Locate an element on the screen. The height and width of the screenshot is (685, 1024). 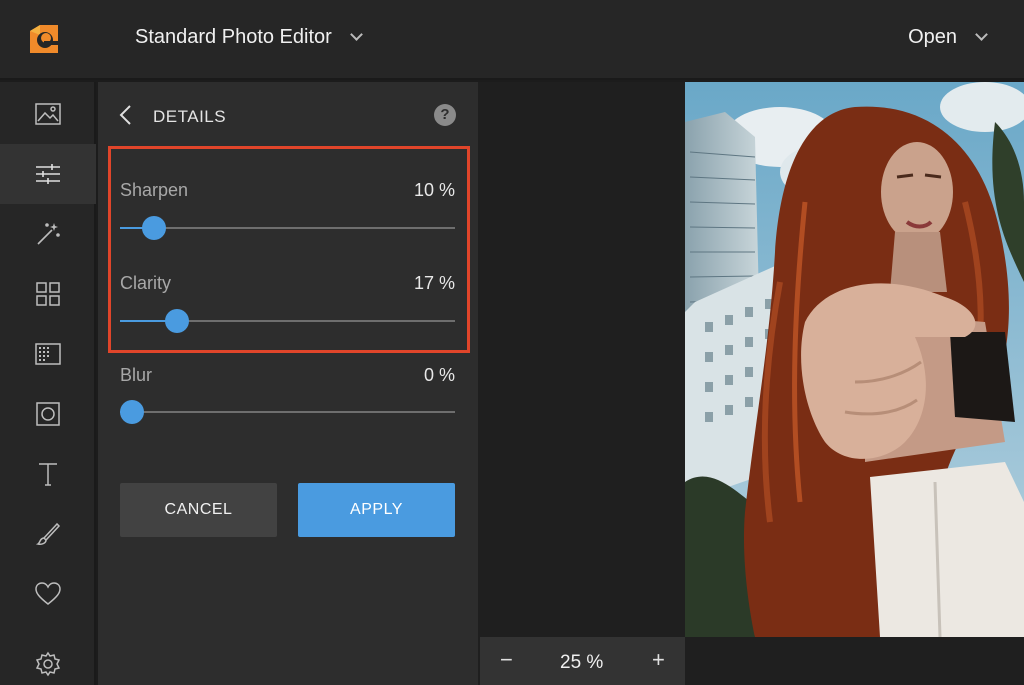
sharpen-slider-thumb is located at coordinates (153, 228).